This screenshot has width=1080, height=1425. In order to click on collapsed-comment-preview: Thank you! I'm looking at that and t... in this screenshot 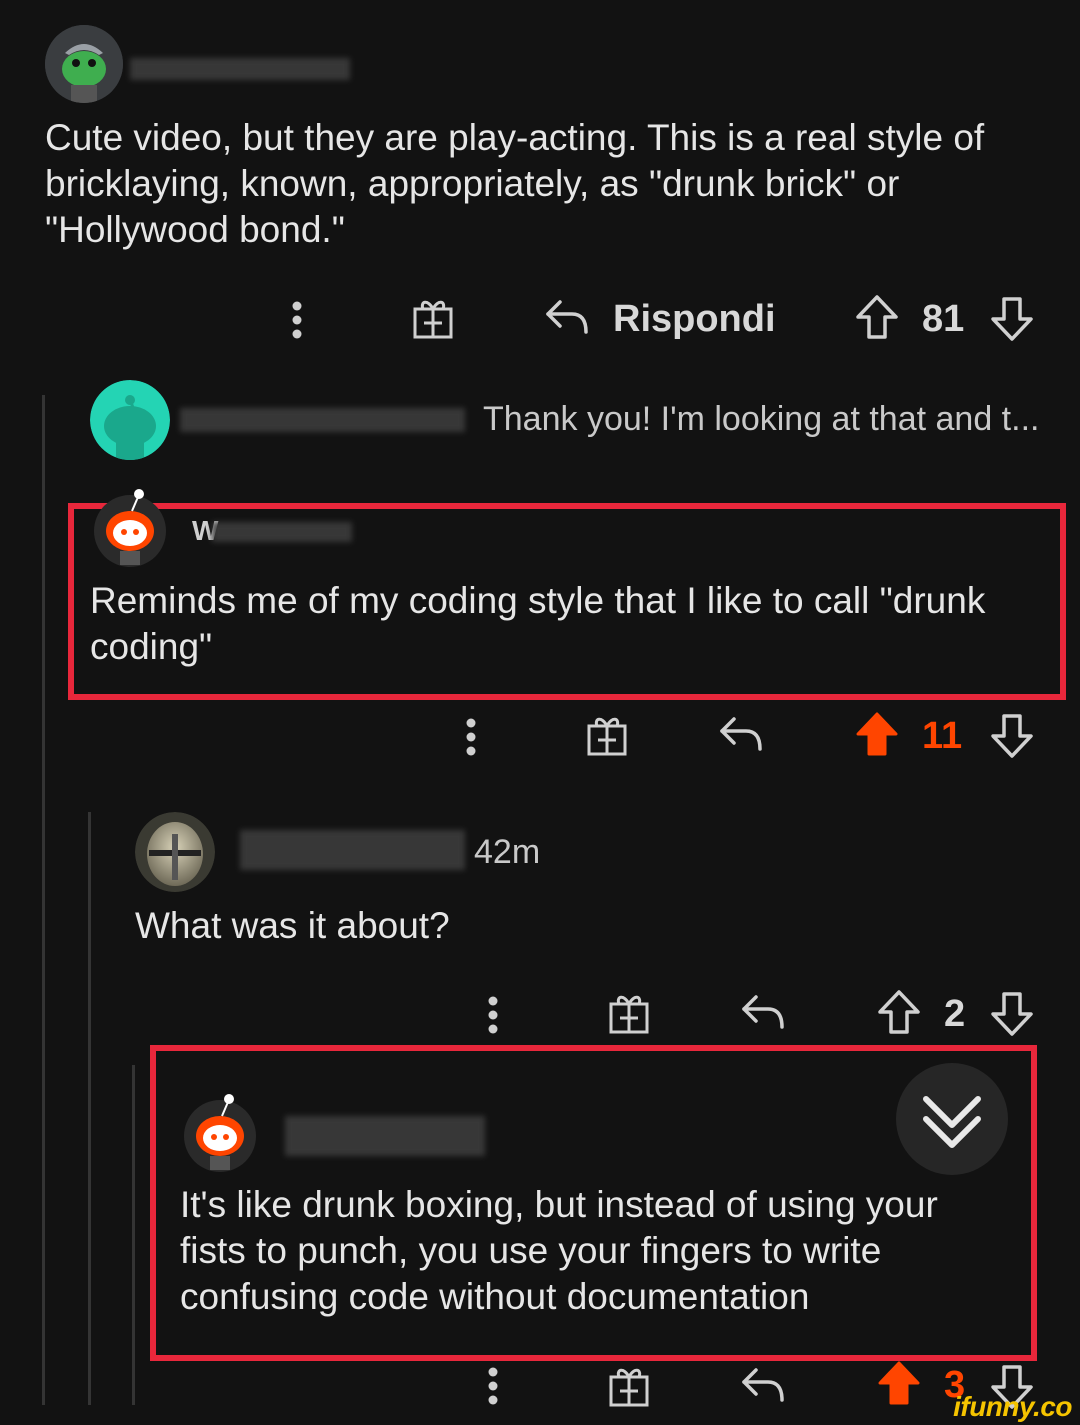, I will do `click(761, 419)`.